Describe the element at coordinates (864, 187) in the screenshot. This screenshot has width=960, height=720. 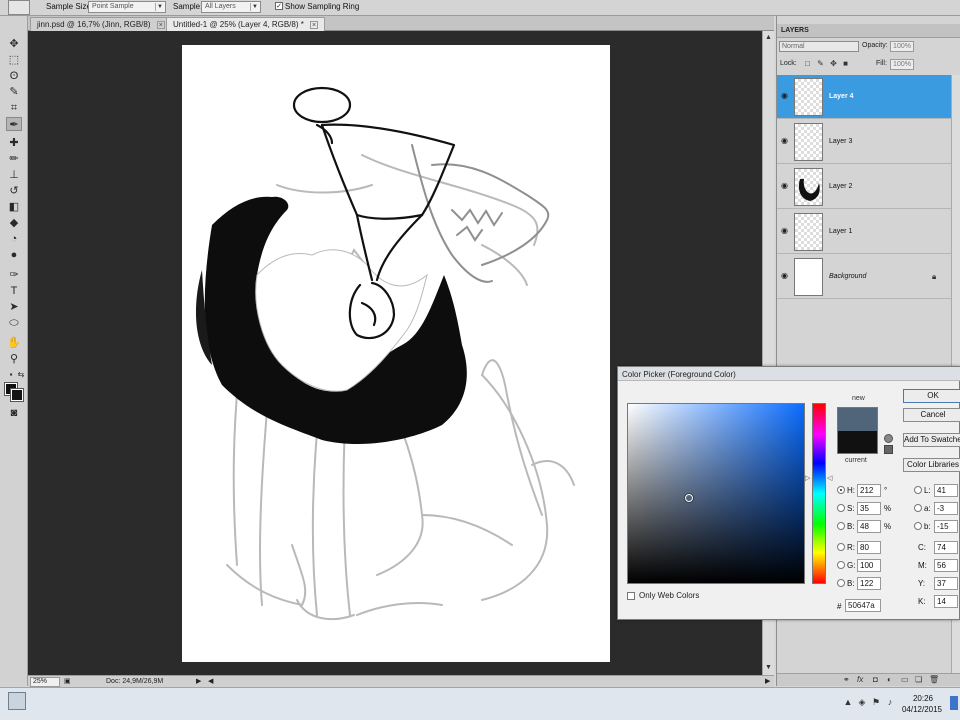
I see `layer-row-layer-2: ◉ Layer 2` at that location.